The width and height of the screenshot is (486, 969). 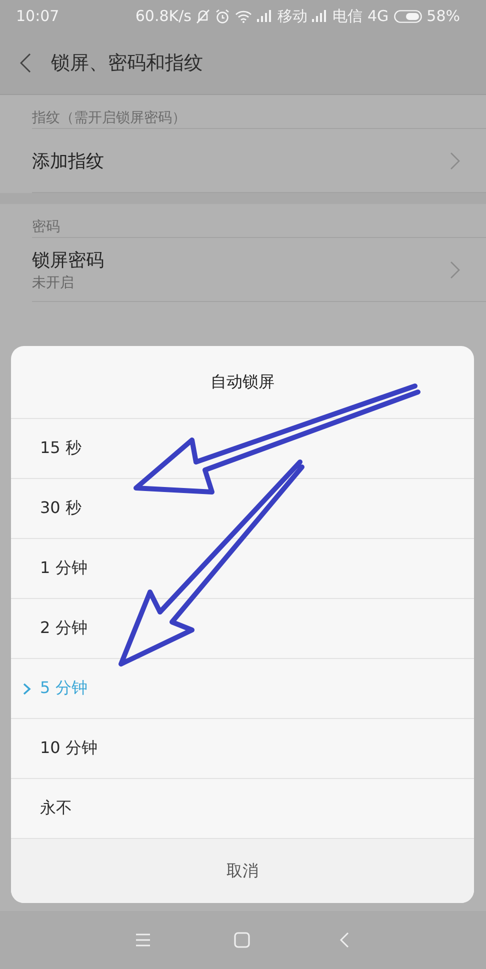 What do you see at coordinates (443, 16) in the screenshot?
I see `battery-percent: 58%` at bounding box center [443, 16].